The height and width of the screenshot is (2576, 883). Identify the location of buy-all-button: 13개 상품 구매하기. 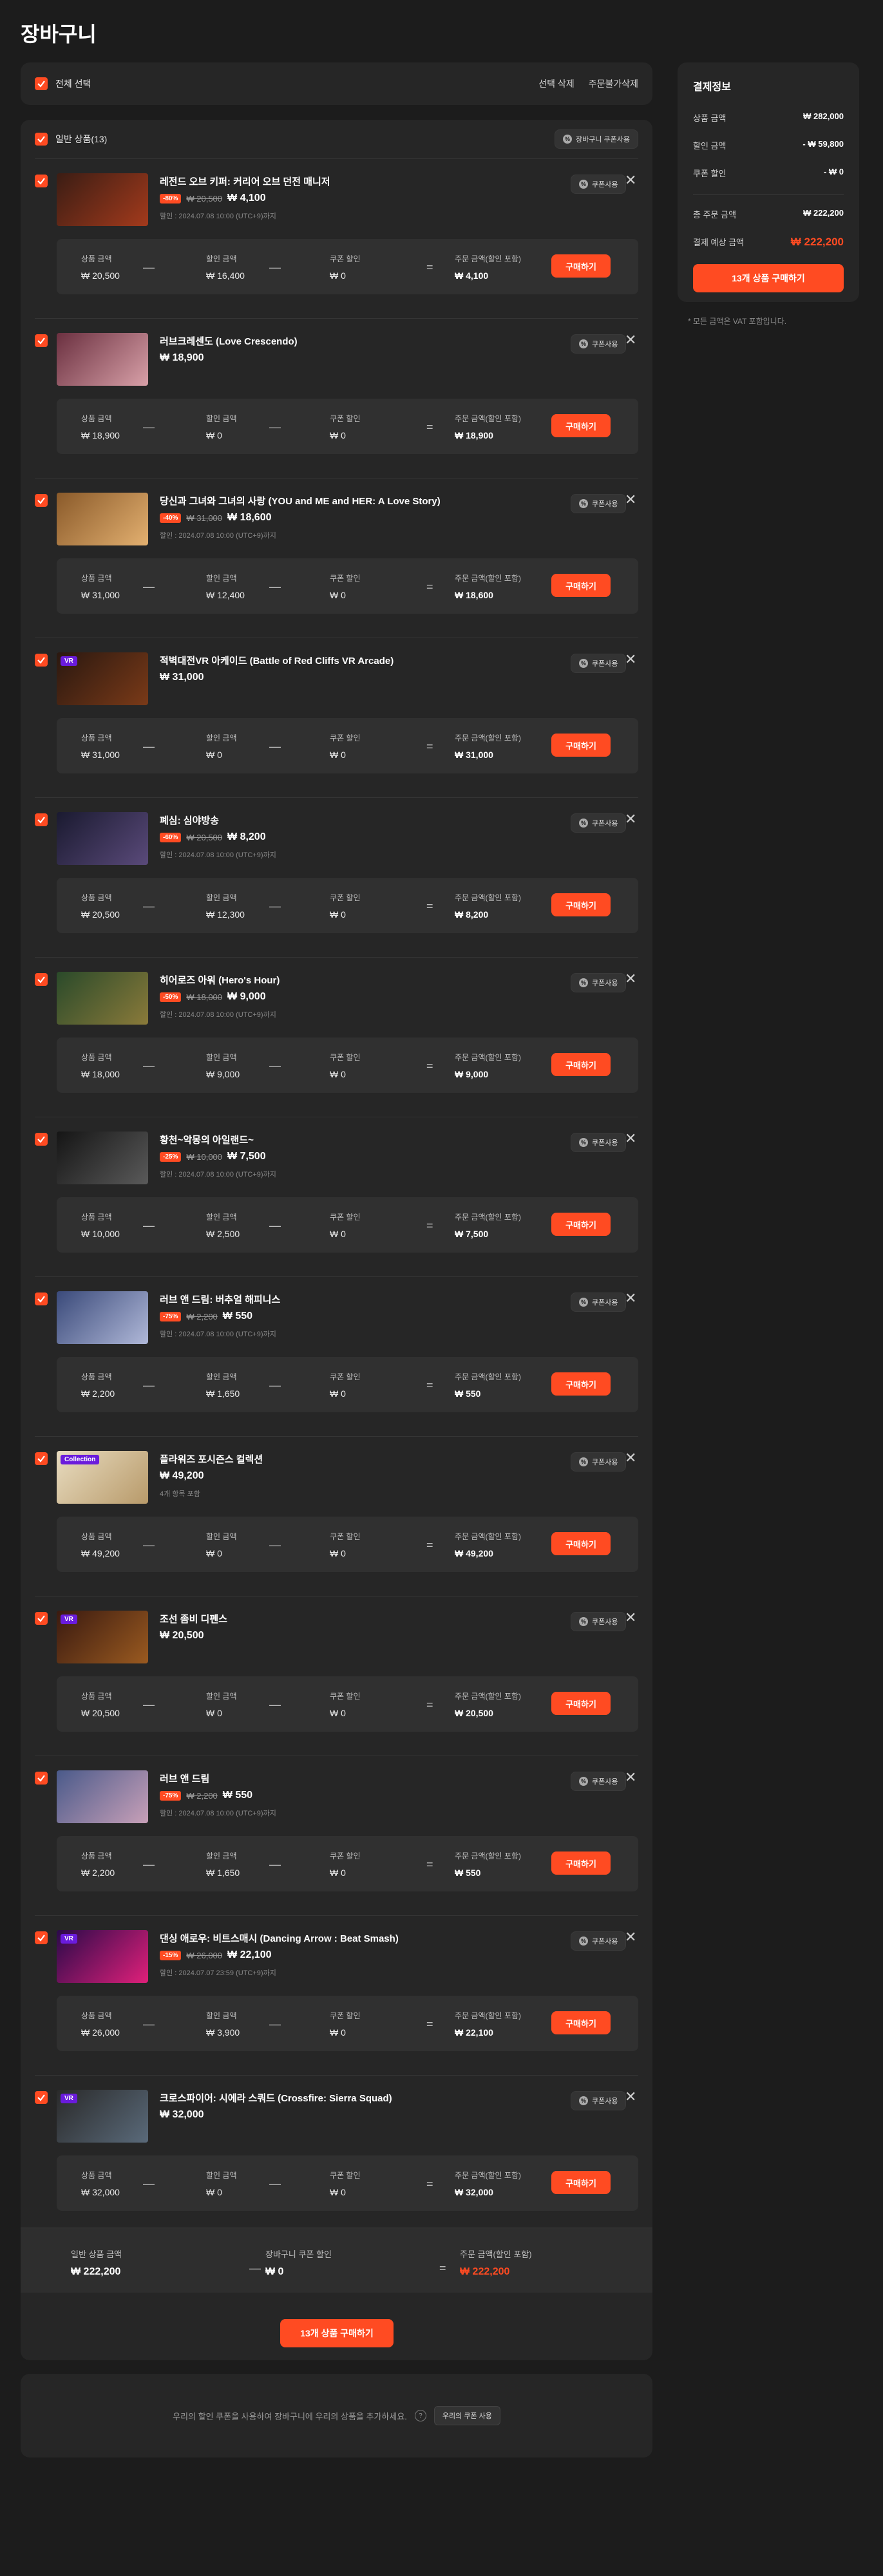
(337, 2333).